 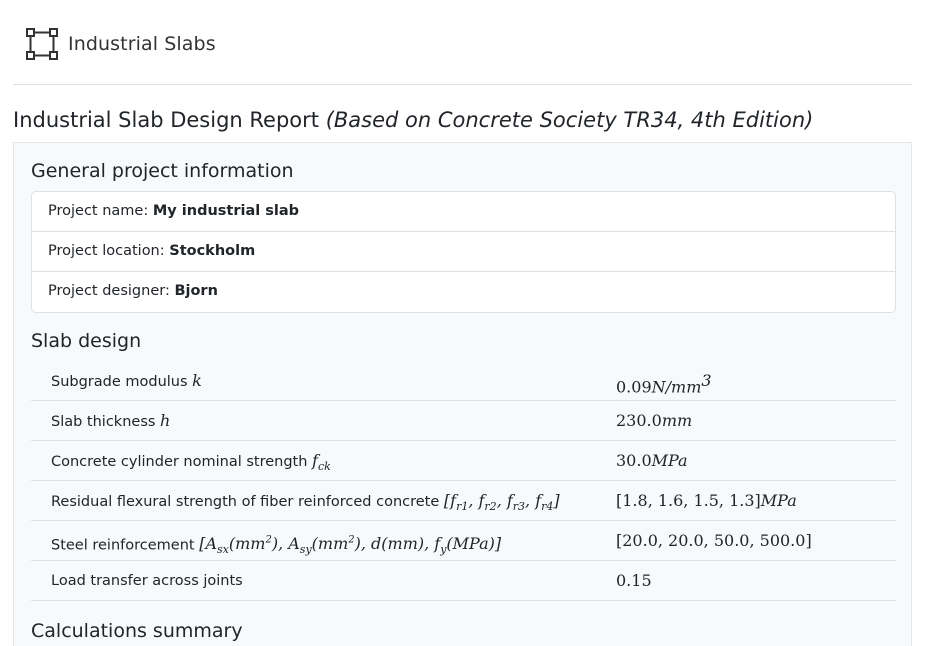 What do you see at coordinates (226, 211) in the screenshot?
I see `project-name-value: My industrial slab` at bounding box center [226, 211].